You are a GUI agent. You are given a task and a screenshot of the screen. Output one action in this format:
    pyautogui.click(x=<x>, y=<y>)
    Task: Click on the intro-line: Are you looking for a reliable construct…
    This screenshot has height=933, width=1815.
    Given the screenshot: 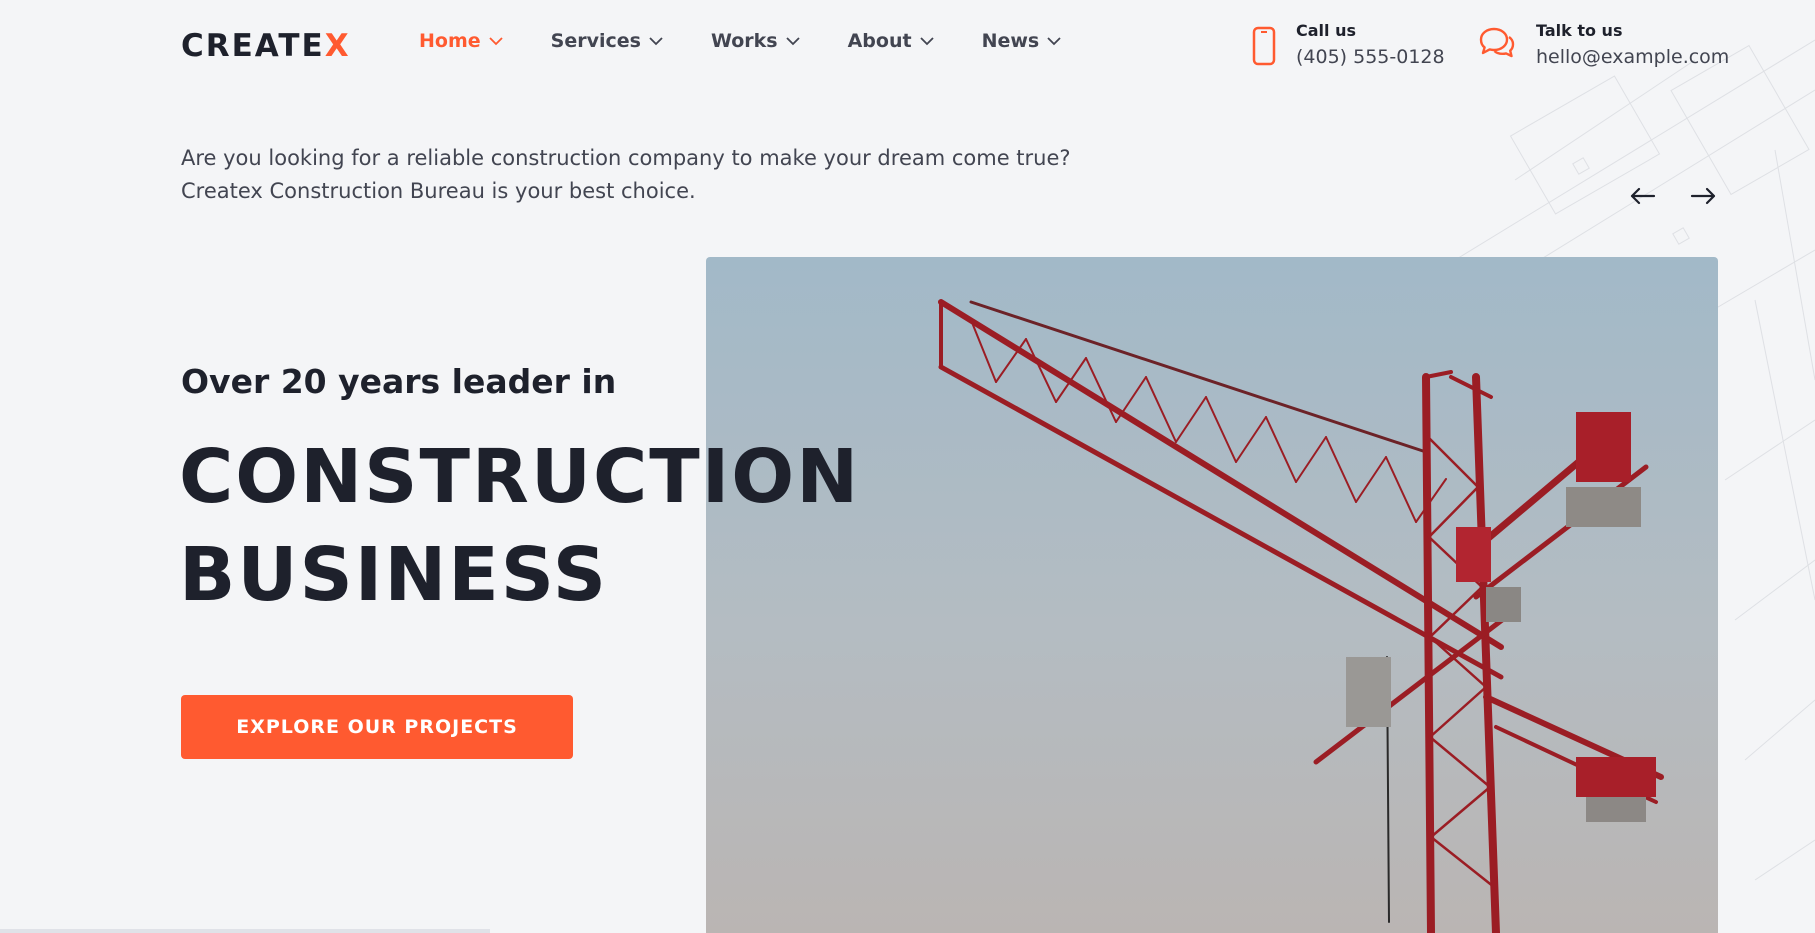 What is the action you would take?
    pyautogui.click(x=626, y=158)
    